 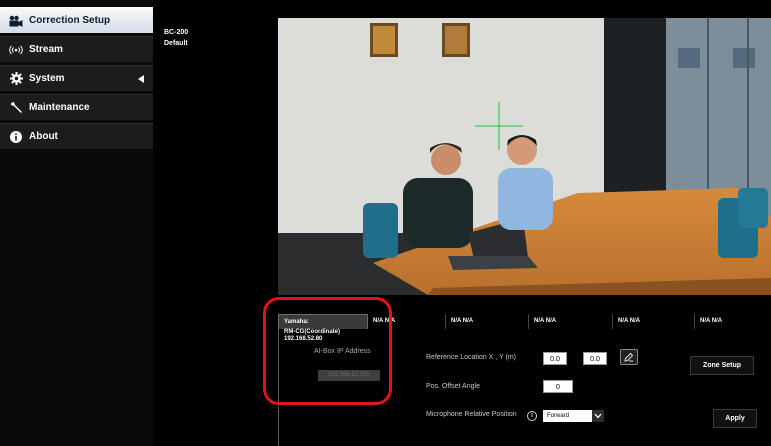 What do you see at coordinates (453, 386) in the screenshot?
I see `offset-angle-label: Pos. Offset Angle` at bounding box center [453, 386].